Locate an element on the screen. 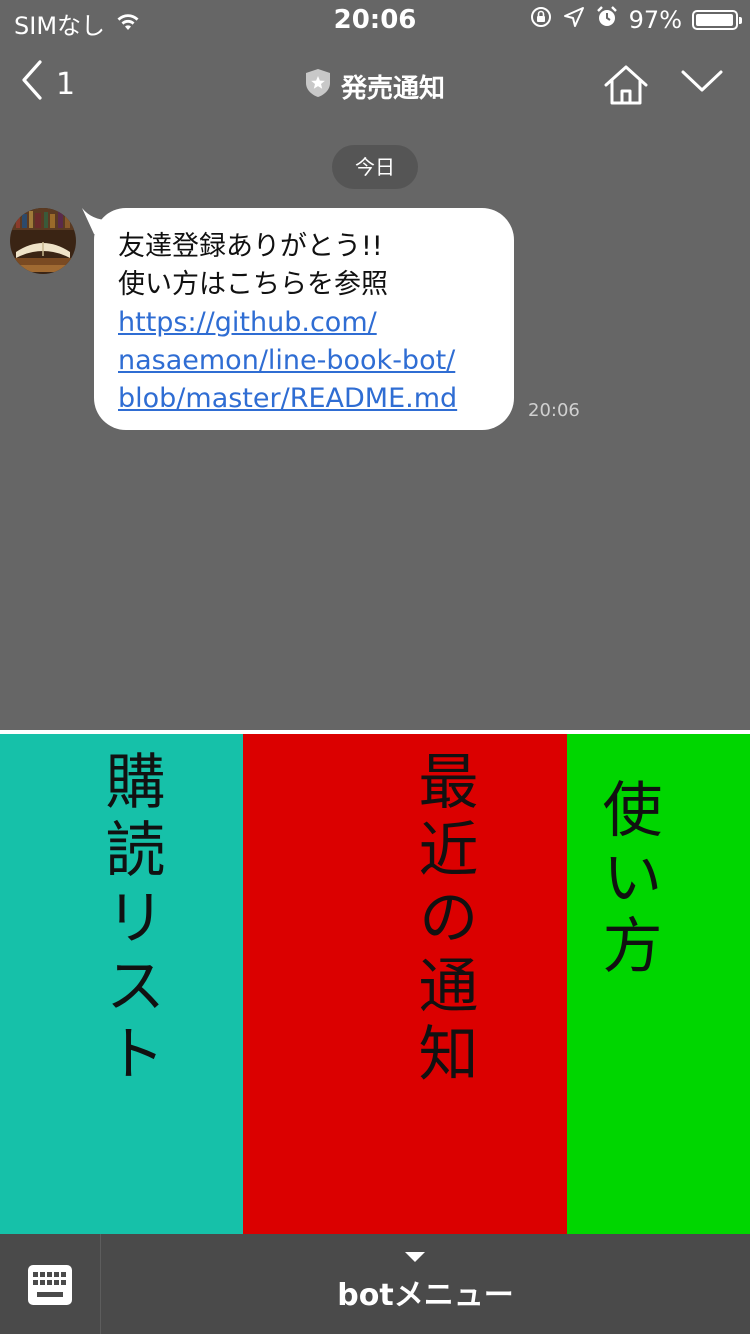  message-line-2: 使い方はこちらを参照 is located at coordinates (253, 284).